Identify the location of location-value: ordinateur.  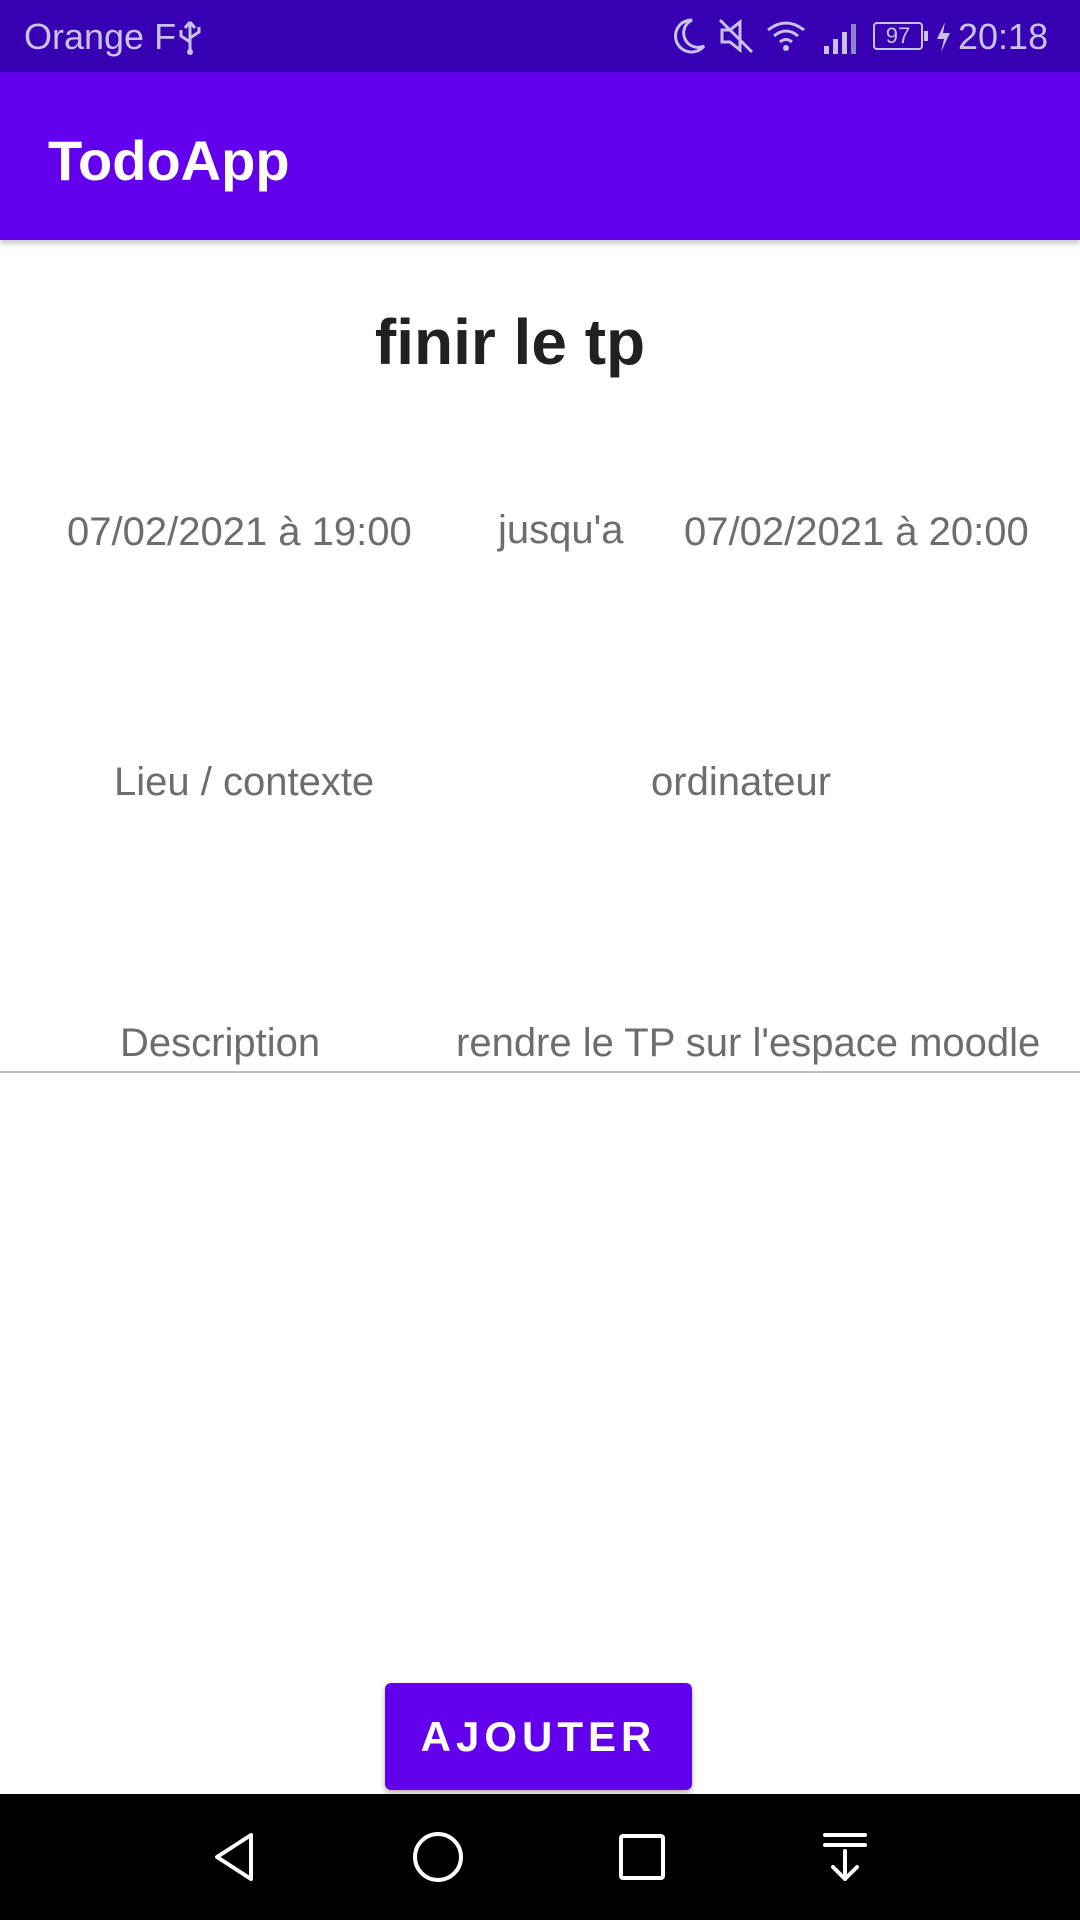
(741, 782).